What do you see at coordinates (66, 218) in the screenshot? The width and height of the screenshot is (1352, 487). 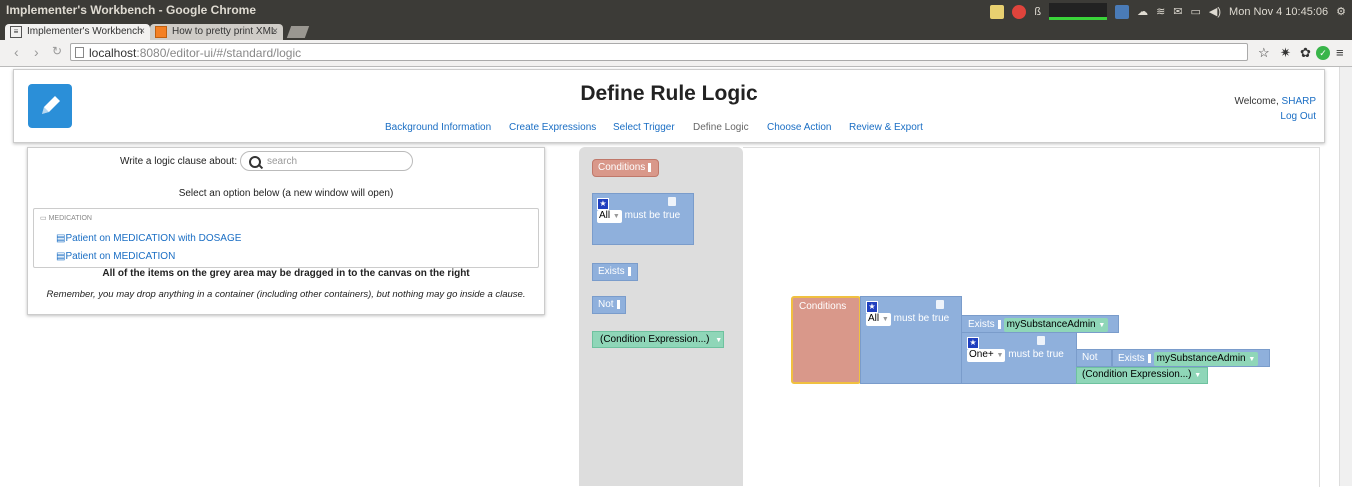 I see `medication-group-header: ▭ MEDICATION` at bounding box center [66, 218].